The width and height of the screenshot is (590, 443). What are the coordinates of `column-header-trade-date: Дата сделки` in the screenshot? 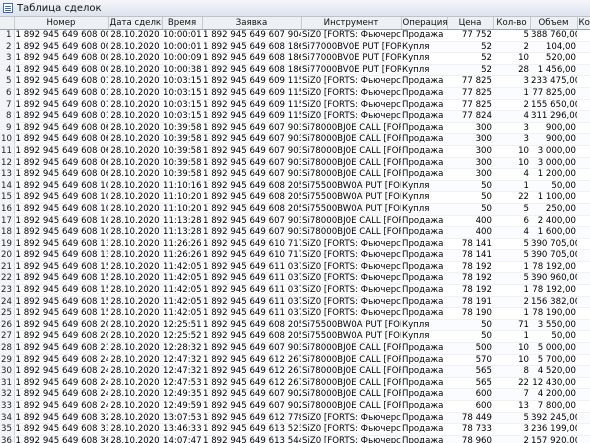 It's located at (135, 23).